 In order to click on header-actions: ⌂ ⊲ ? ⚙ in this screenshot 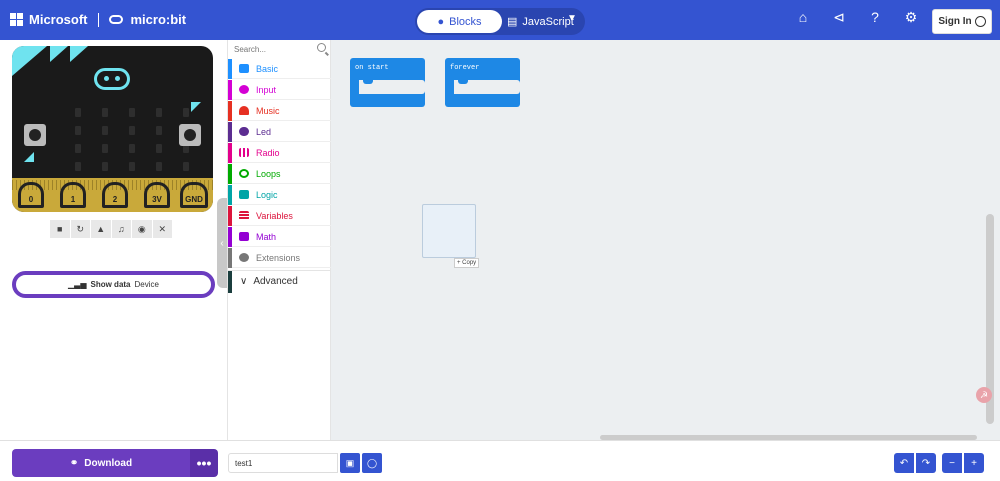, I will do `click(857, 17)`.